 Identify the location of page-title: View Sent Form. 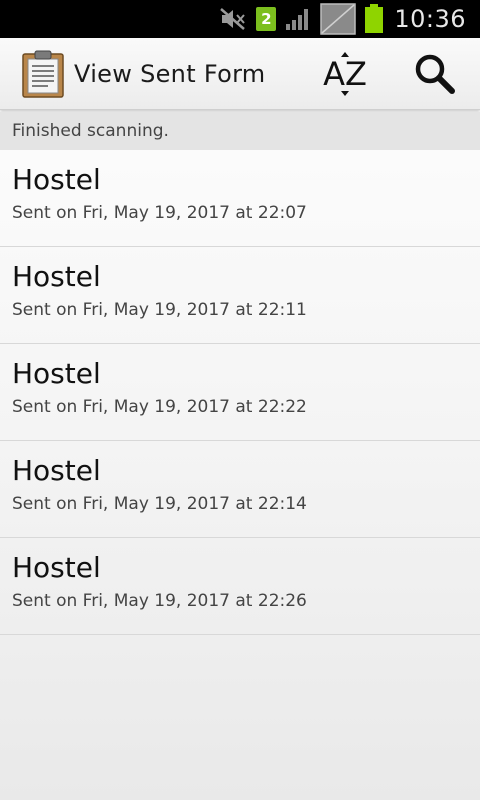
(170, 73).